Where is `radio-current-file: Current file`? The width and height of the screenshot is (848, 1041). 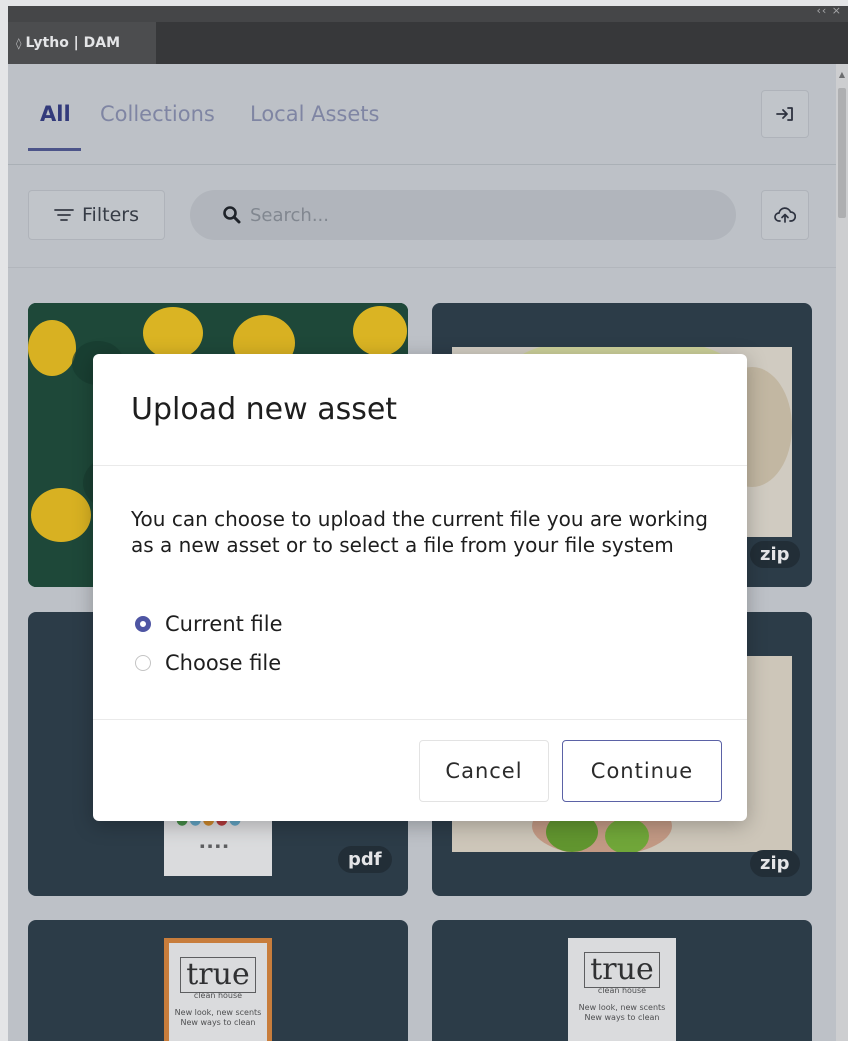
radio-current-file: Current file is located at coordinates (209, 624).